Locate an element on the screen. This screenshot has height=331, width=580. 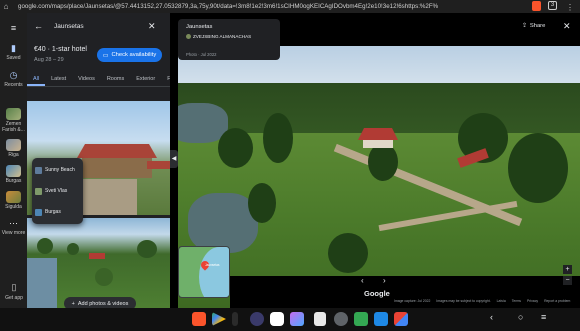
terms-link: Terms is located at coordinates (516, 301).